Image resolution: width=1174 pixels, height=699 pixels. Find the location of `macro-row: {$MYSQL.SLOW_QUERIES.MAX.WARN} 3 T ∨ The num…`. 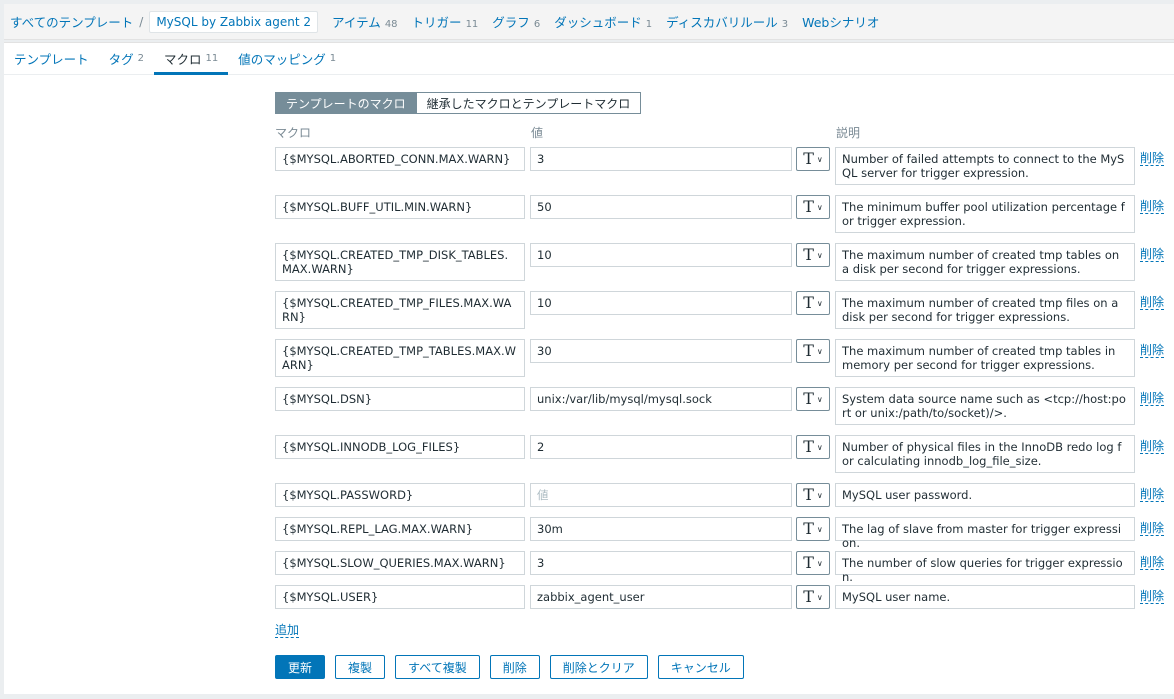

macro-row: {$MYSQL.SLOW_QUERIES.MAX.WARN} 3 T ∨ The num… is located at coordinates (589, 567).